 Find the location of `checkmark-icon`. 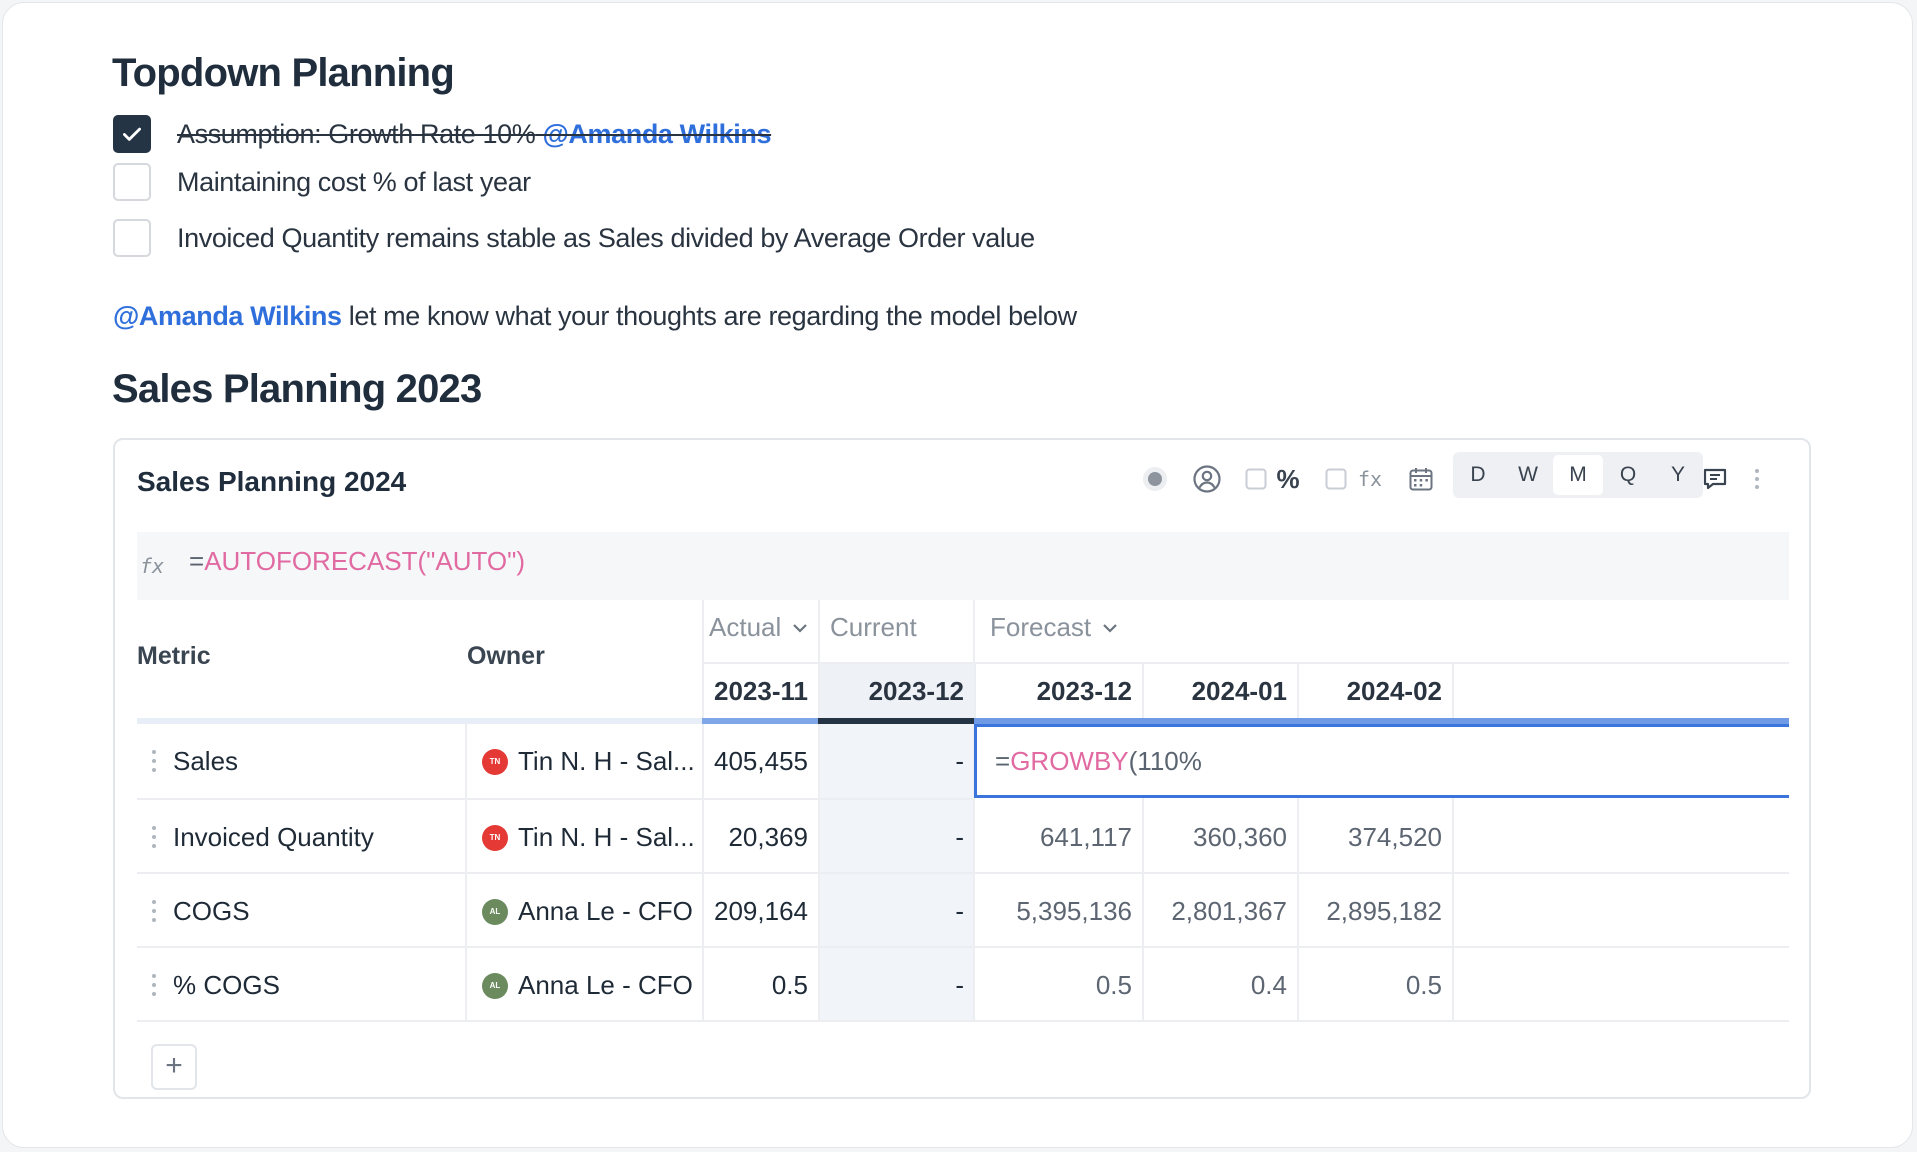

checkmark-icon is located at coordinates (132, 134).